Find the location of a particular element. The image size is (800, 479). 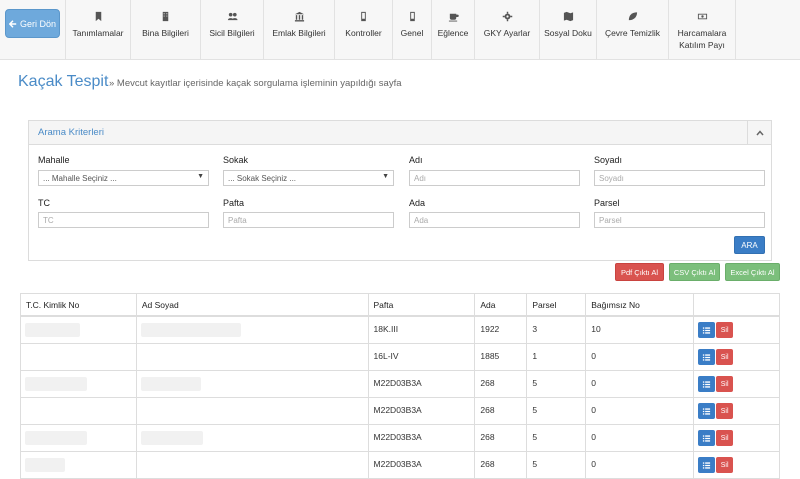

tc-input: TC is located at coordinates (123, 220).